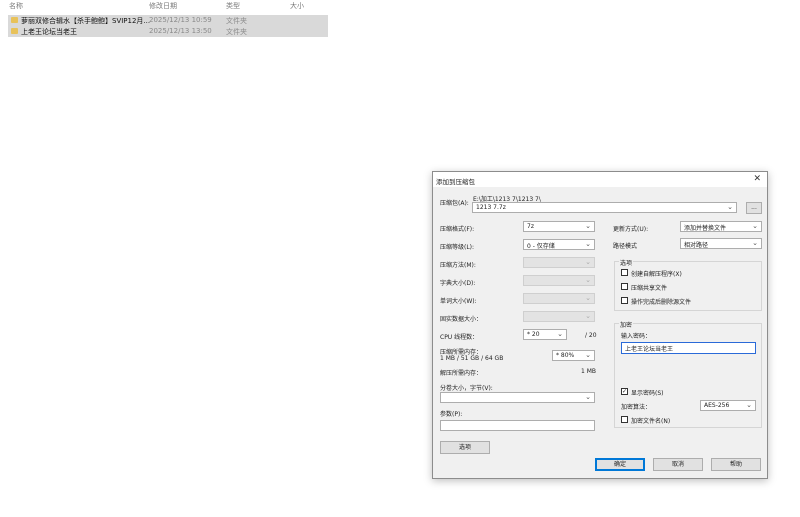 This screenshot has height=517, width=800. What do you see at coordinates (517, 425) in the screenshot?
I see `params-input` at bounding box center [517, 425].